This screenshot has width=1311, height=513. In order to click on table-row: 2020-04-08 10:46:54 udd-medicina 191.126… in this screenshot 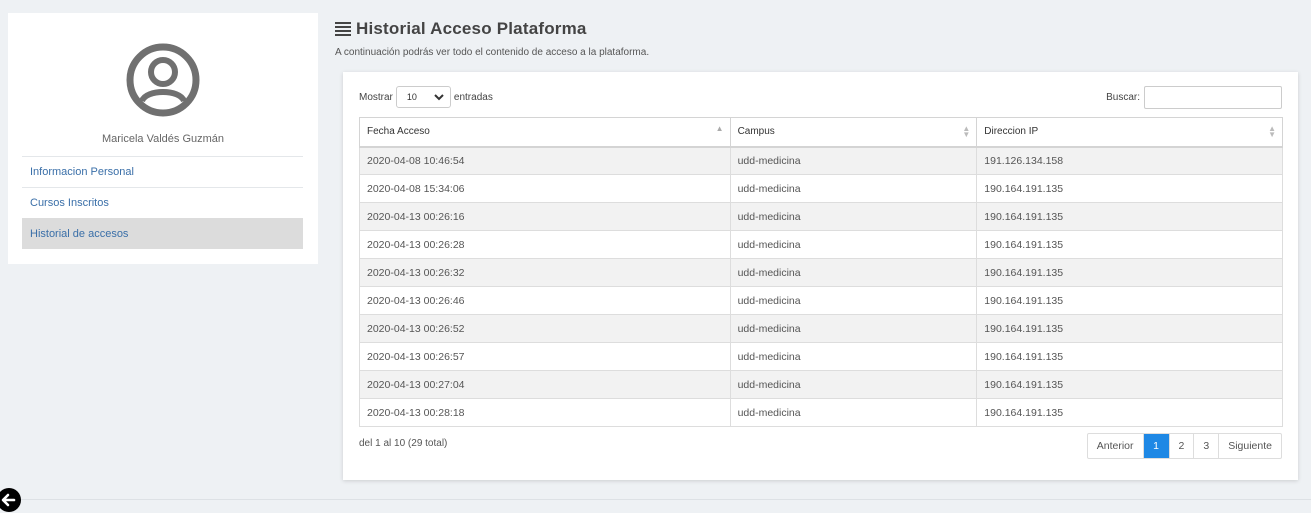, I will do `click(821, 160)`.